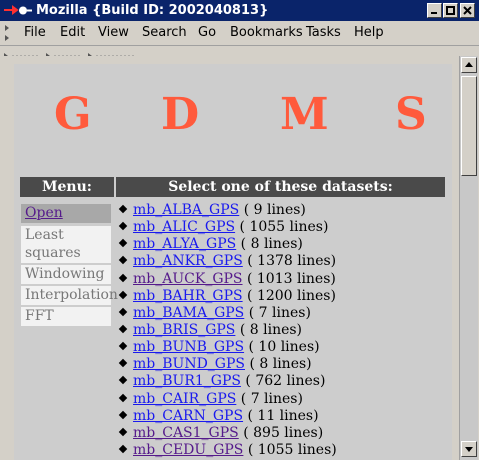 The width and height of the screenshot is (479, 460). Describe the element at coordinates (467, 10) in the screenshot. I see `close-icon` at that location.